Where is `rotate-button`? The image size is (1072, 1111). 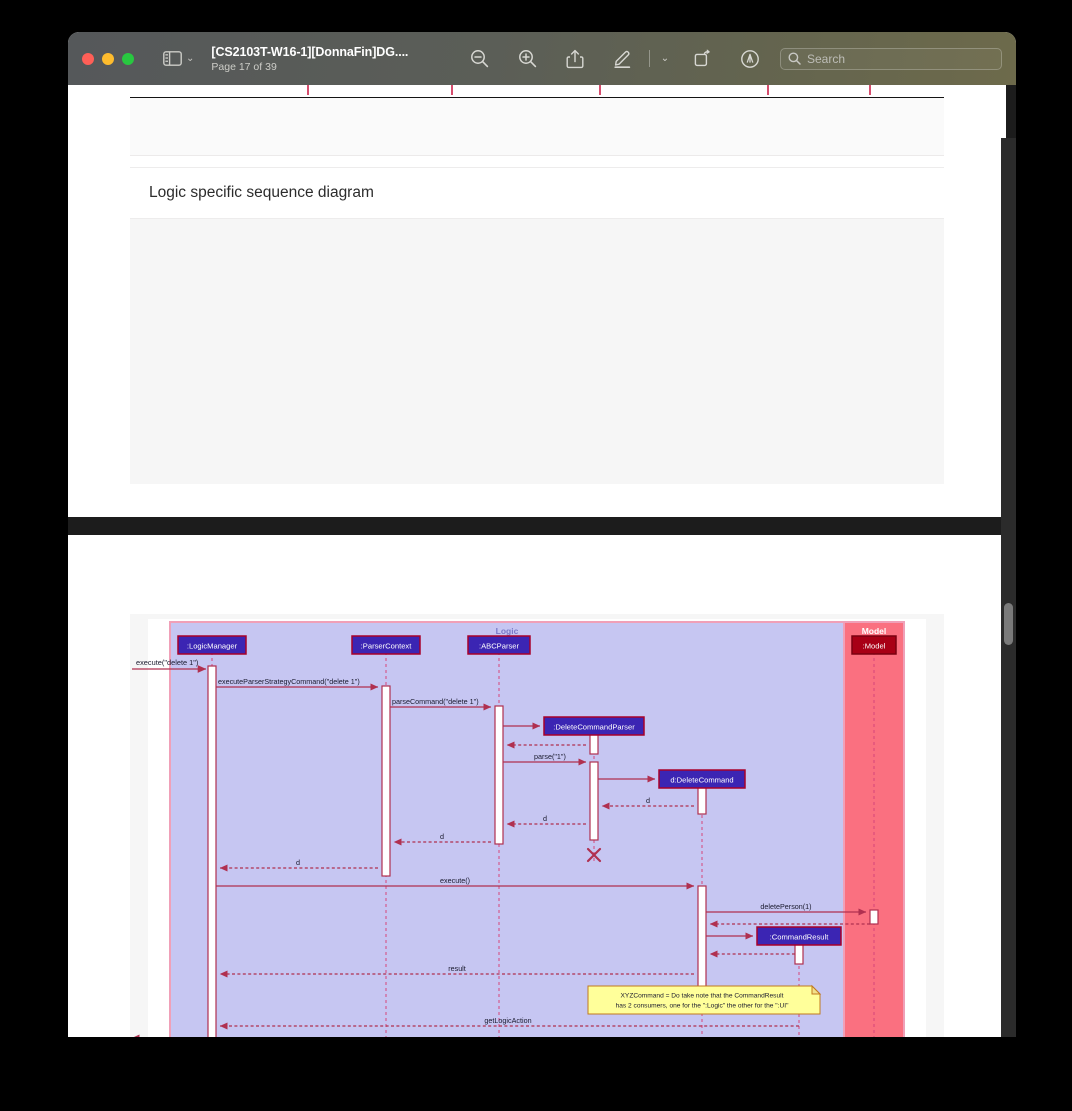 rotate-button is located at coordinates (702, 58).